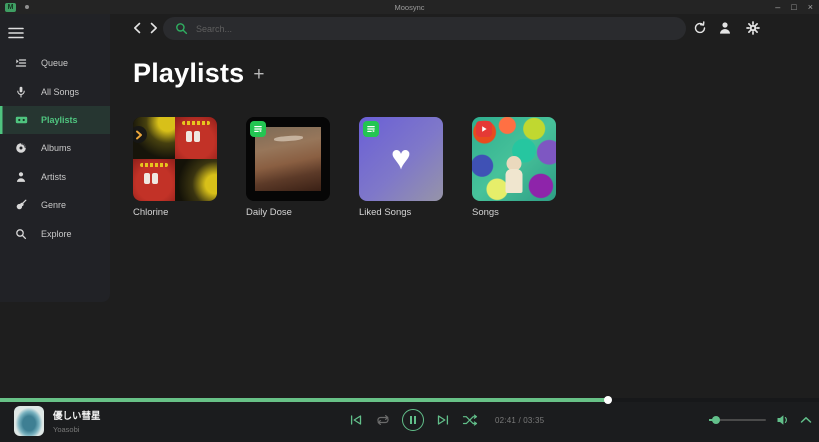 This screenshot has width=819, height=442. Describe the element at coordinates (21, 120) in the screenshot. I see `cassette-icon` at that location.